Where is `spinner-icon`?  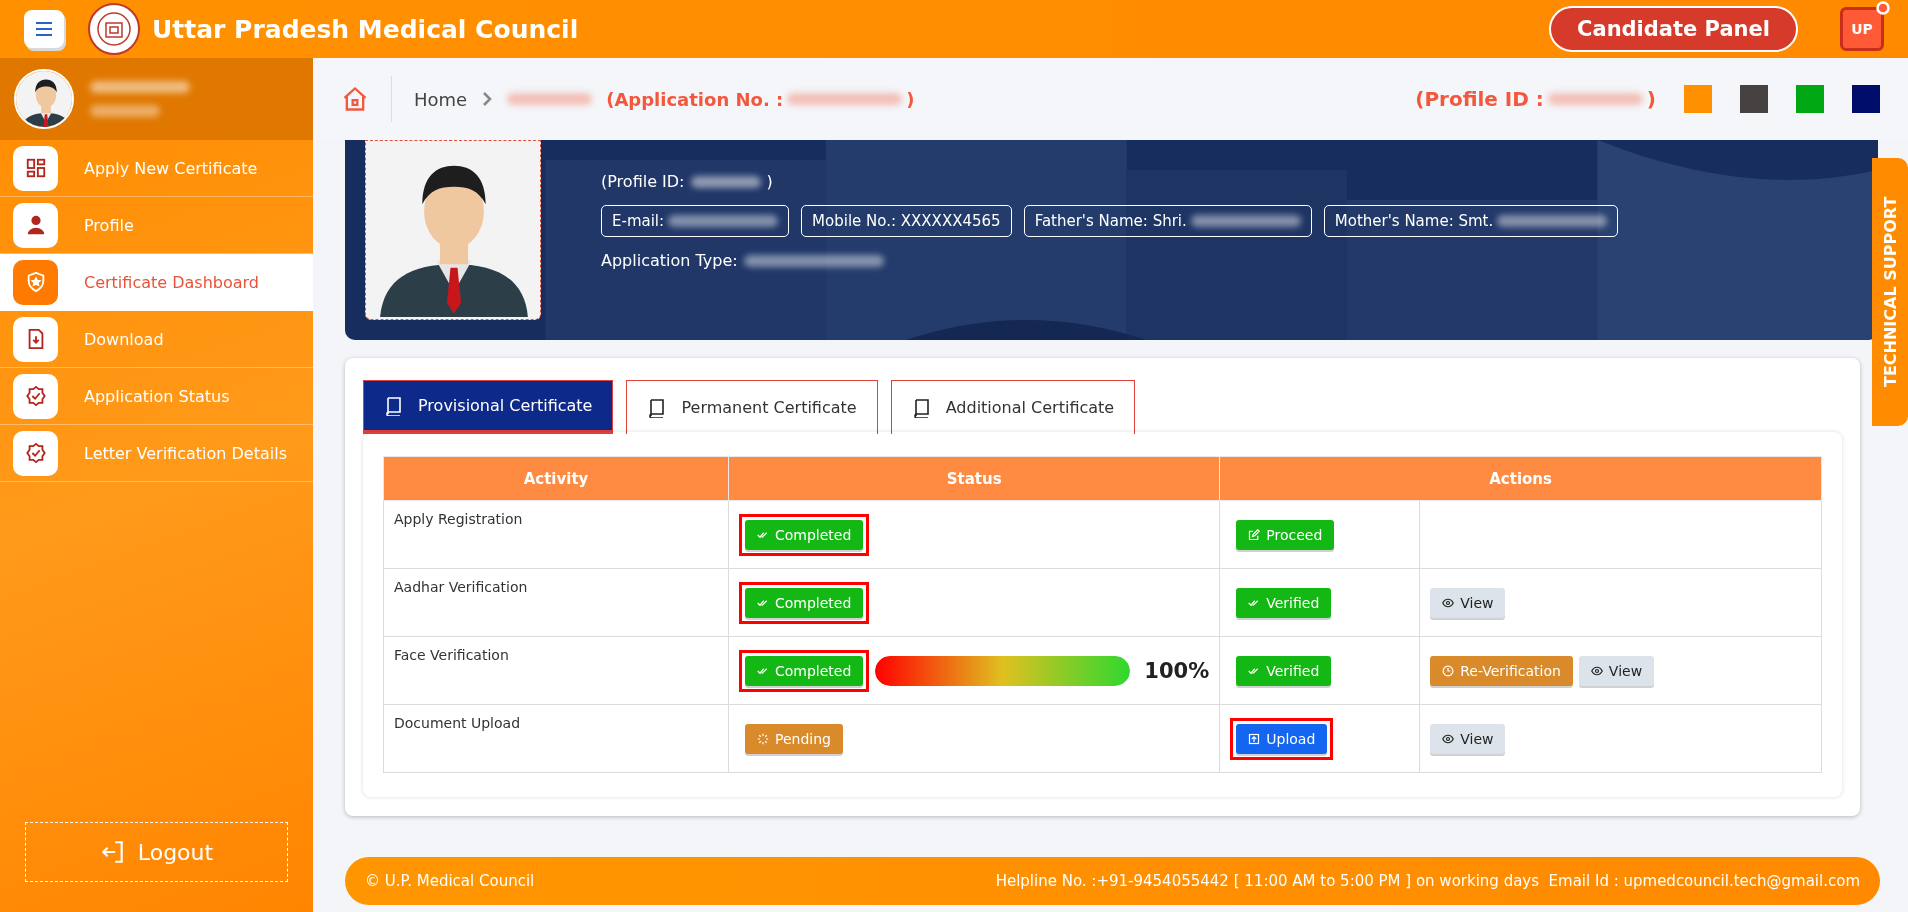
spinner-icon is located at coordinates (763, 738).